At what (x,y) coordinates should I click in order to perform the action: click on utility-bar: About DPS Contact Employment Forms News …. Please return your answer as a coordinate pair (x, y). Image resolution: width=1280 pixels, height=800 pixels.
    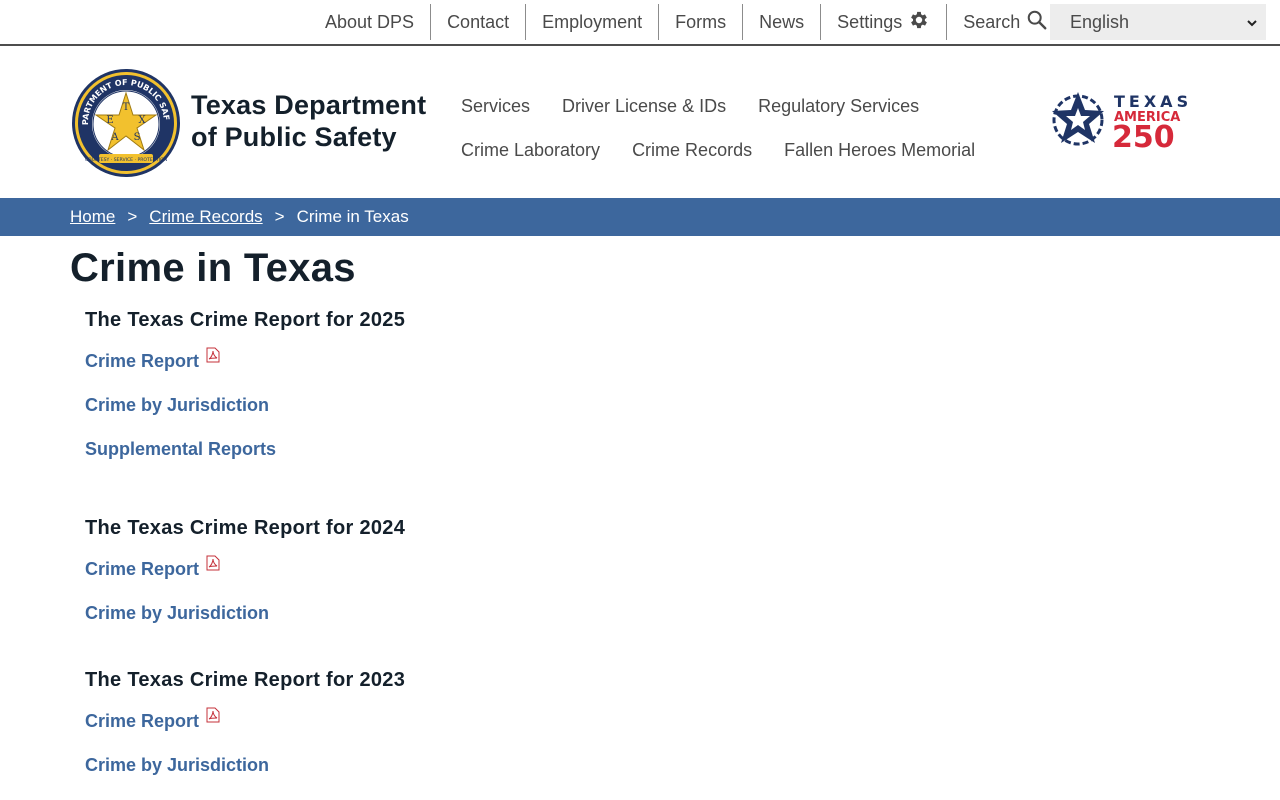
    Looking at the image, I should click on (640, 23).